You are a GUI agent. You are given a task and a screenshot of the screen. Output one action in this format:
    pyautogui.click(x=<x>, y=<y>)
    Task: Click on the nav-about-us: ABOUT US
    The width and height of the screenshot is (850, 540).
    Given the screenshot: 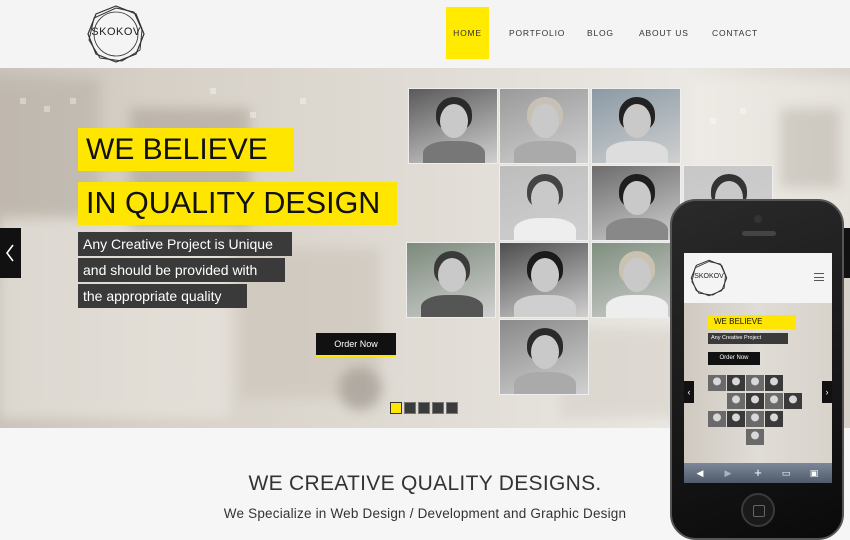 What is the action you would take?
    pyautogui.click(x=664, y=33)
    